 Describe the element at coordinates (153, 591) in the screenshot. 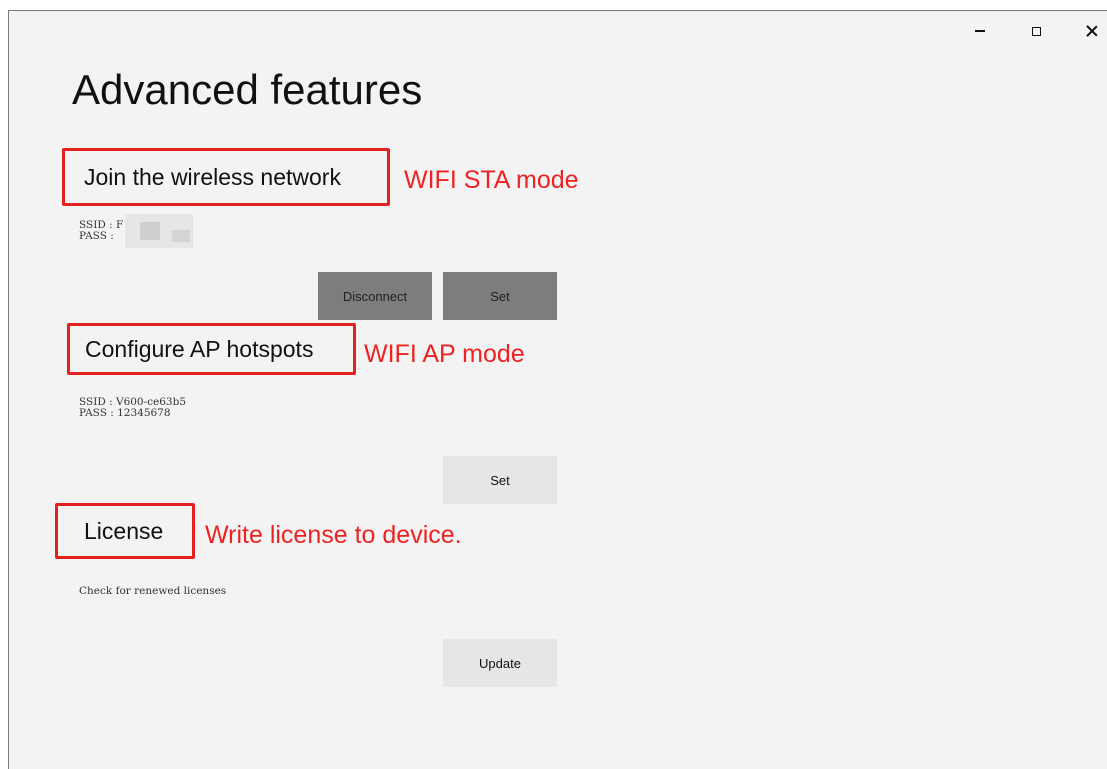

I see `license-status-text: Check for renewed licenses` at that location.